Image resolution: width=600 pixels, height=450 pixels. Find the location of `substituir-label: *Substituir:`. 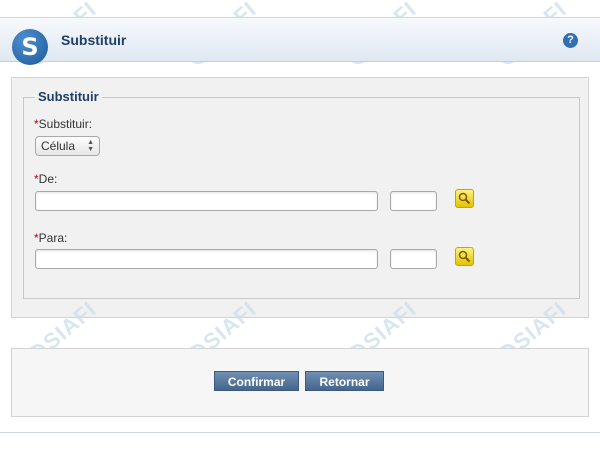

substituir-label: *Substituir: is located at coordinates (63, 124).